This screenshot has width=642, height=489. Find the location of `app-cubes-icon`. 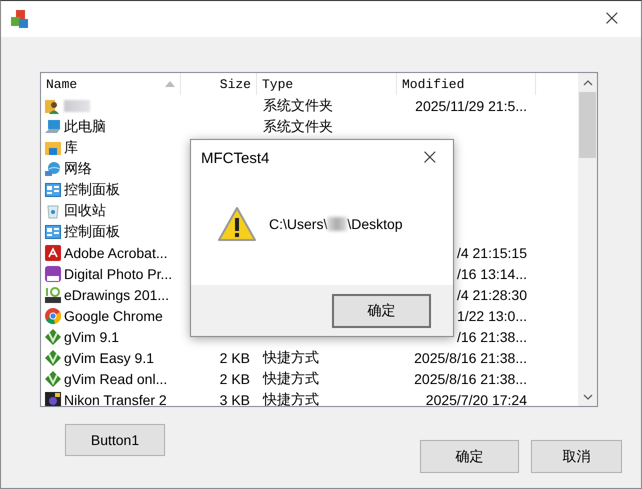

app-cubes-icon is located at coordinates (20, 19).